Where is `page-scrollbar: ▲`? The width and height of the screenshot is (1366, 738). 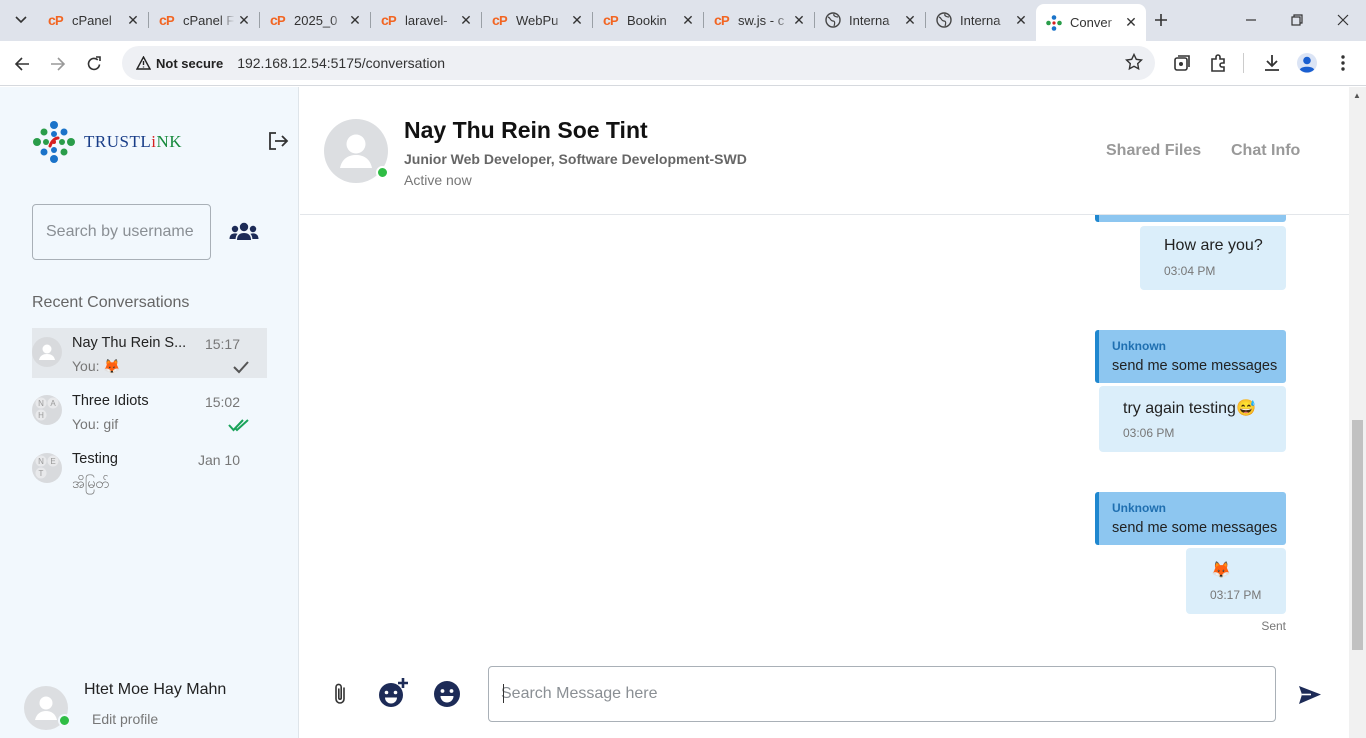 page-scrollbar: ▲ is located at coordinates (1357, 412).